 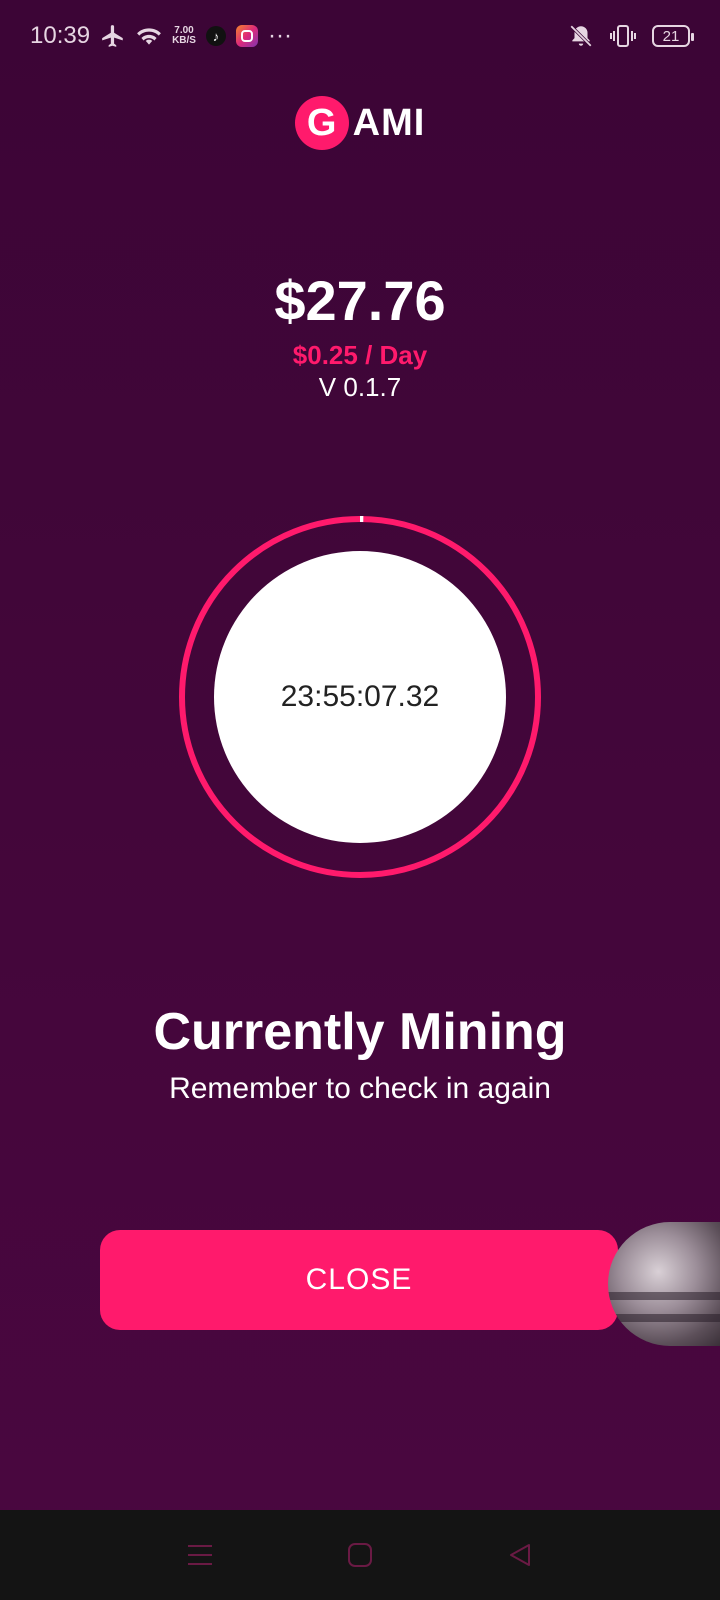 I want to click on instagram-icon, so click(x=246, y=36).